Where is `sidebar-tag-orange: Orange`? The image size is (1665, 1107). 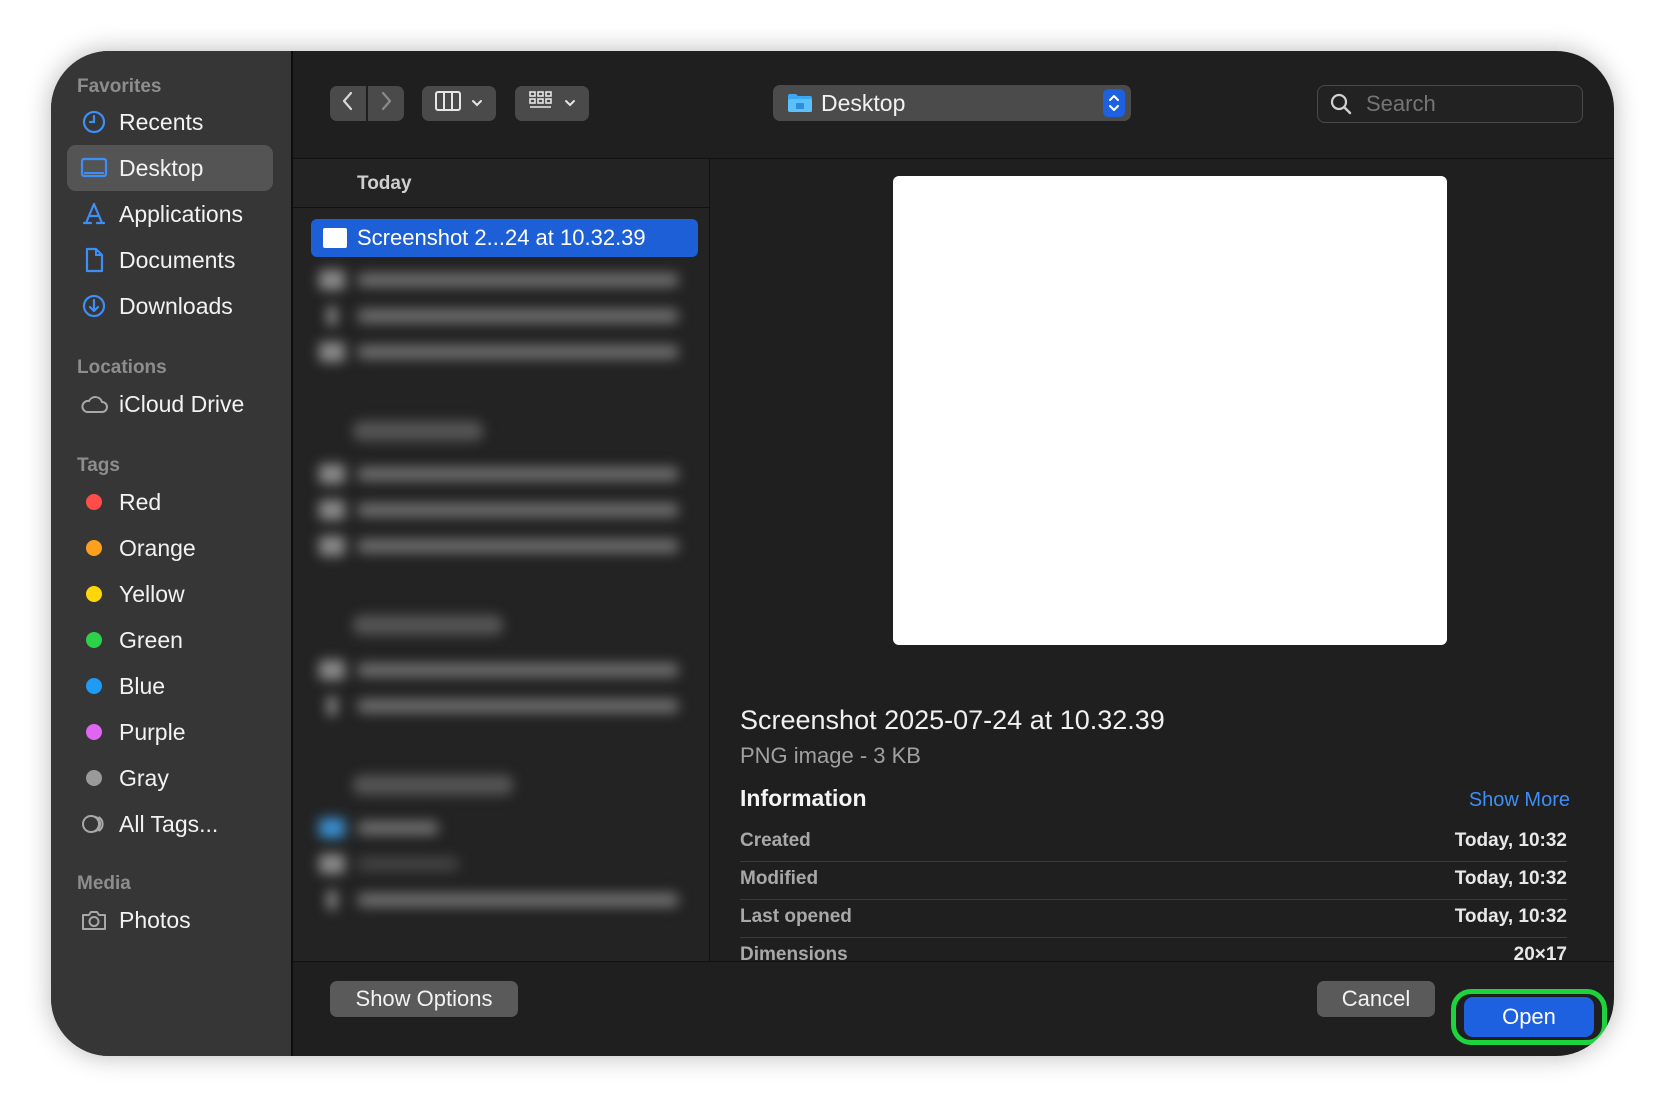 sidebar-tag-orange: Orange is located at coordinates (170, 548).